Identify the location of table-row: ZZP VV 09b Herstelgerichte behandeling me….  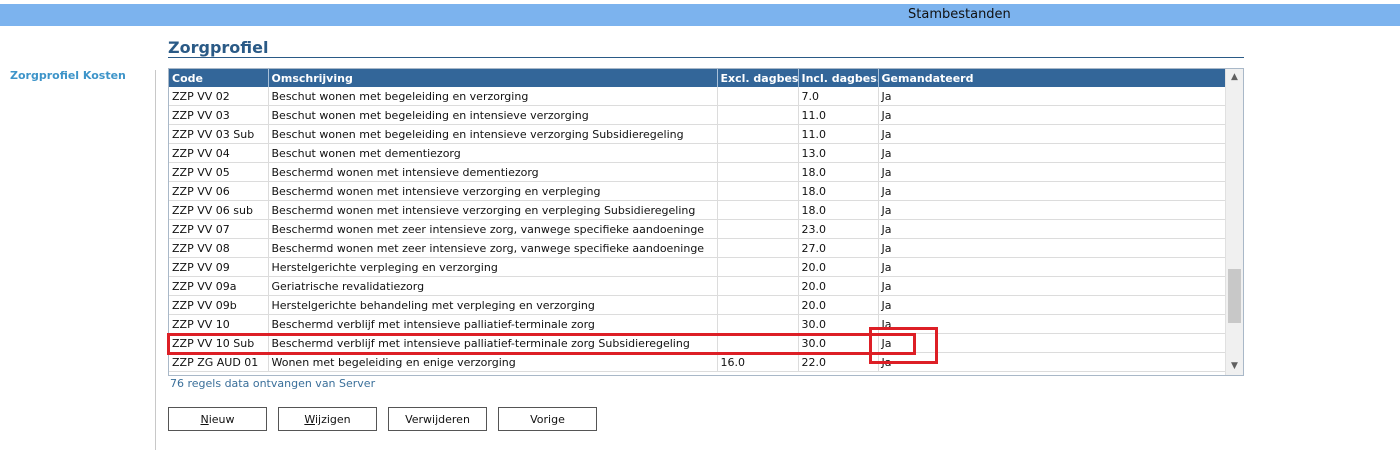
(698, 305).